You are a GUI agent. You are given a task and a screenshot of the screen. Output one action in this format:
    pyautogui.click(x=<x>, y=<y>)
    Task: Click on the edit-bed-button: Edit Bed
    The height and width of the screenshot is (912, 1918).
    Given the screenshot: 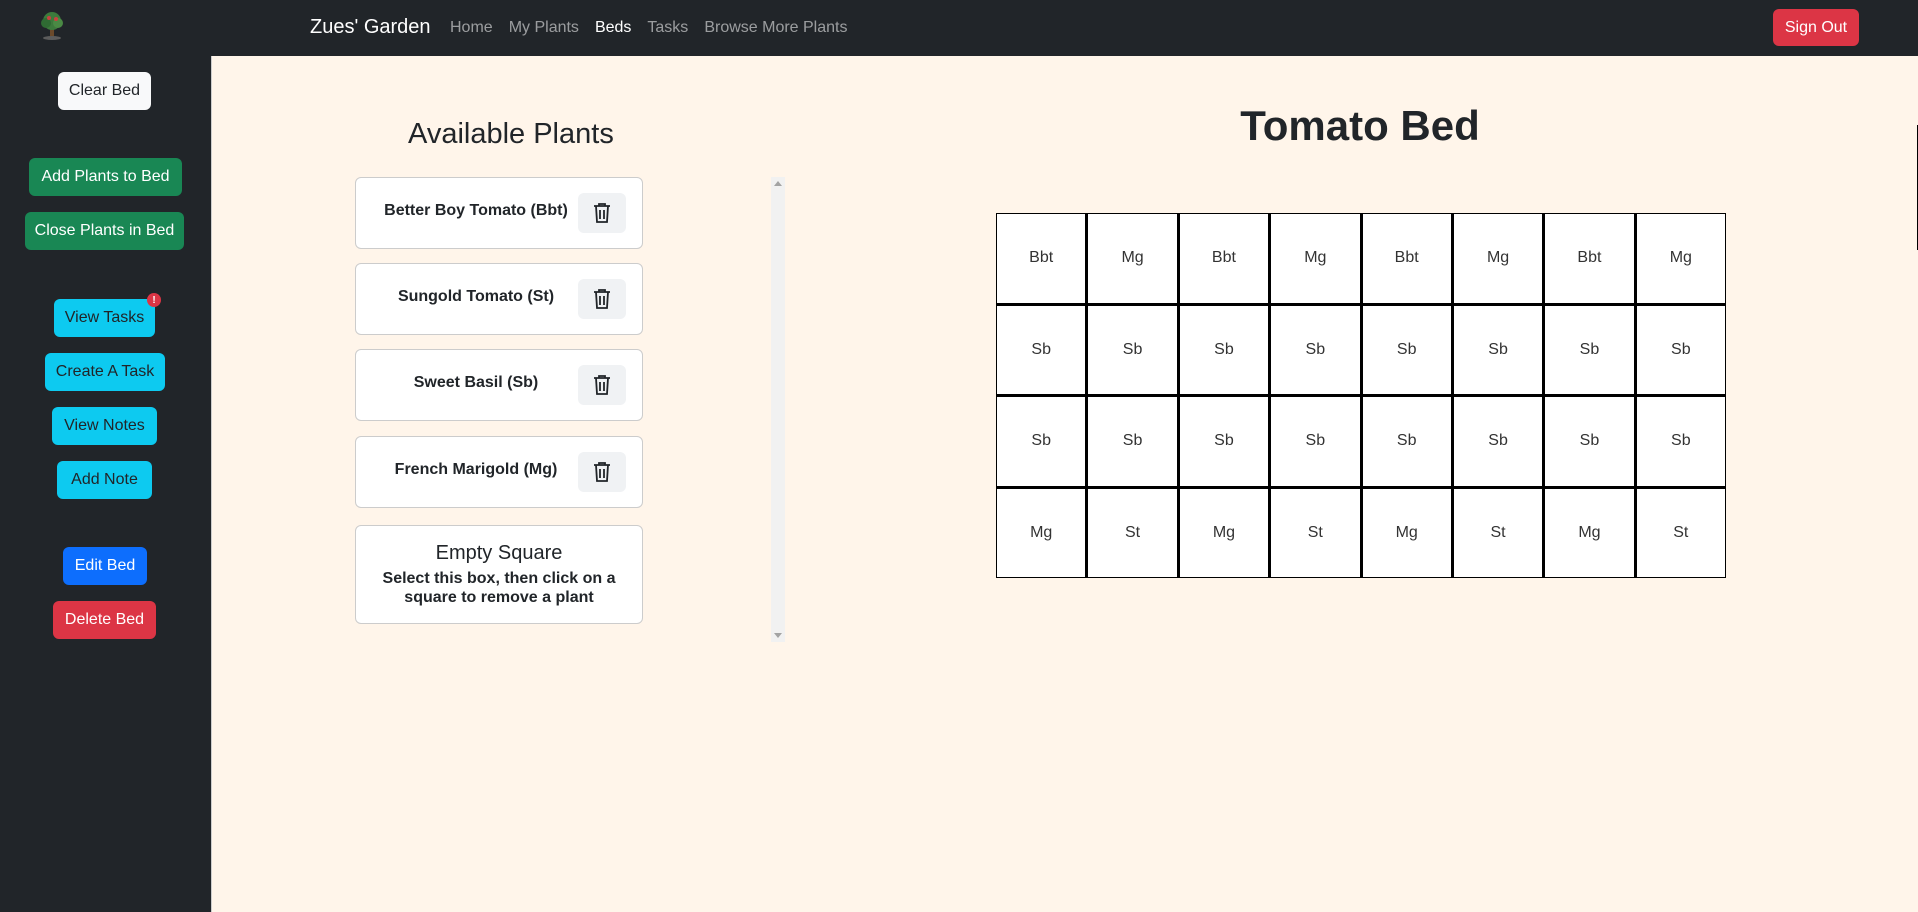 What is the action you would take?
    pyautogui.click(x=105, y=566)
    